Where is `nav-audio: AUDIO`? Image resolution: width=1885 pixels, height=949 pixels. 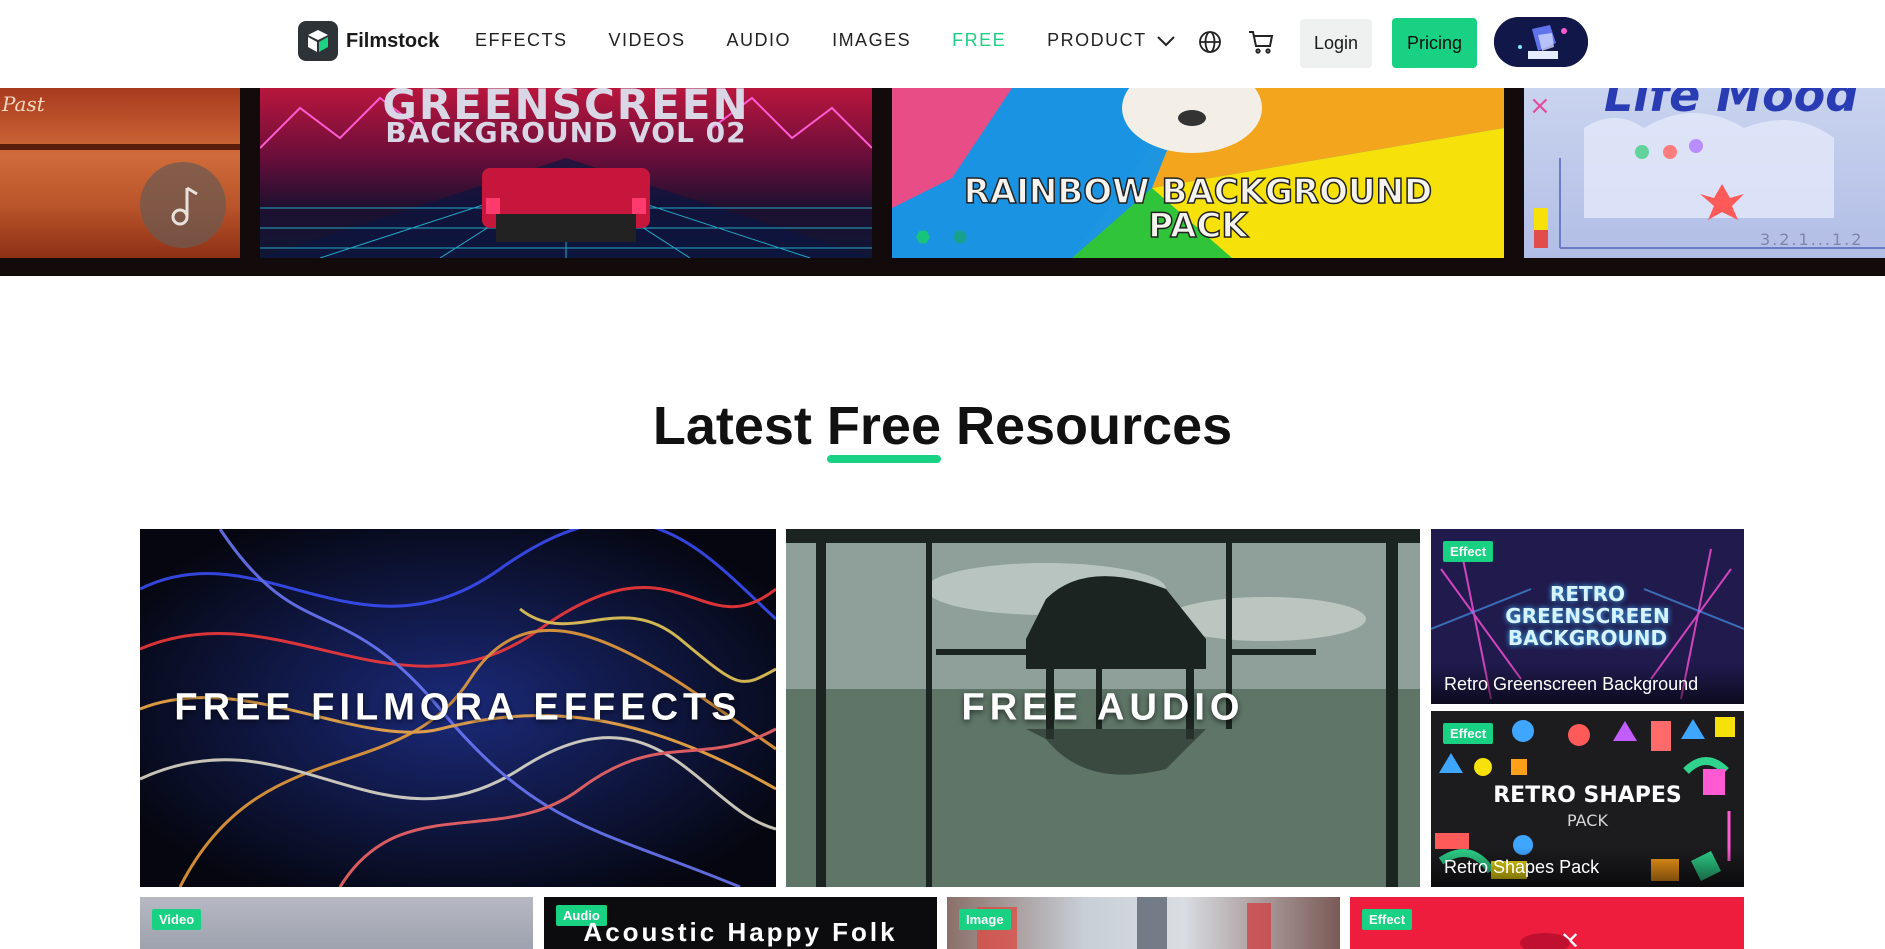
nav-audio: AUDIO is located at coordinates (759, 40).